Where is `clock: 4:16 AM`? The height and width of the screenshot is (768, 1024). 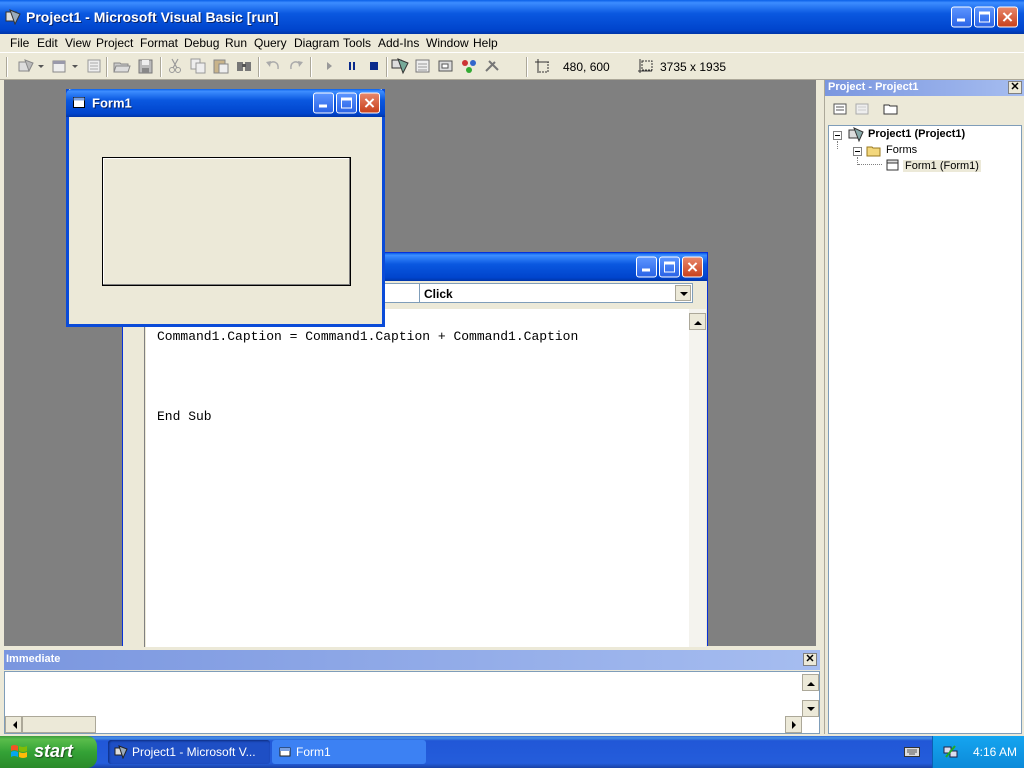
clock: 4:16 AM is located at coordinates (995, 752).